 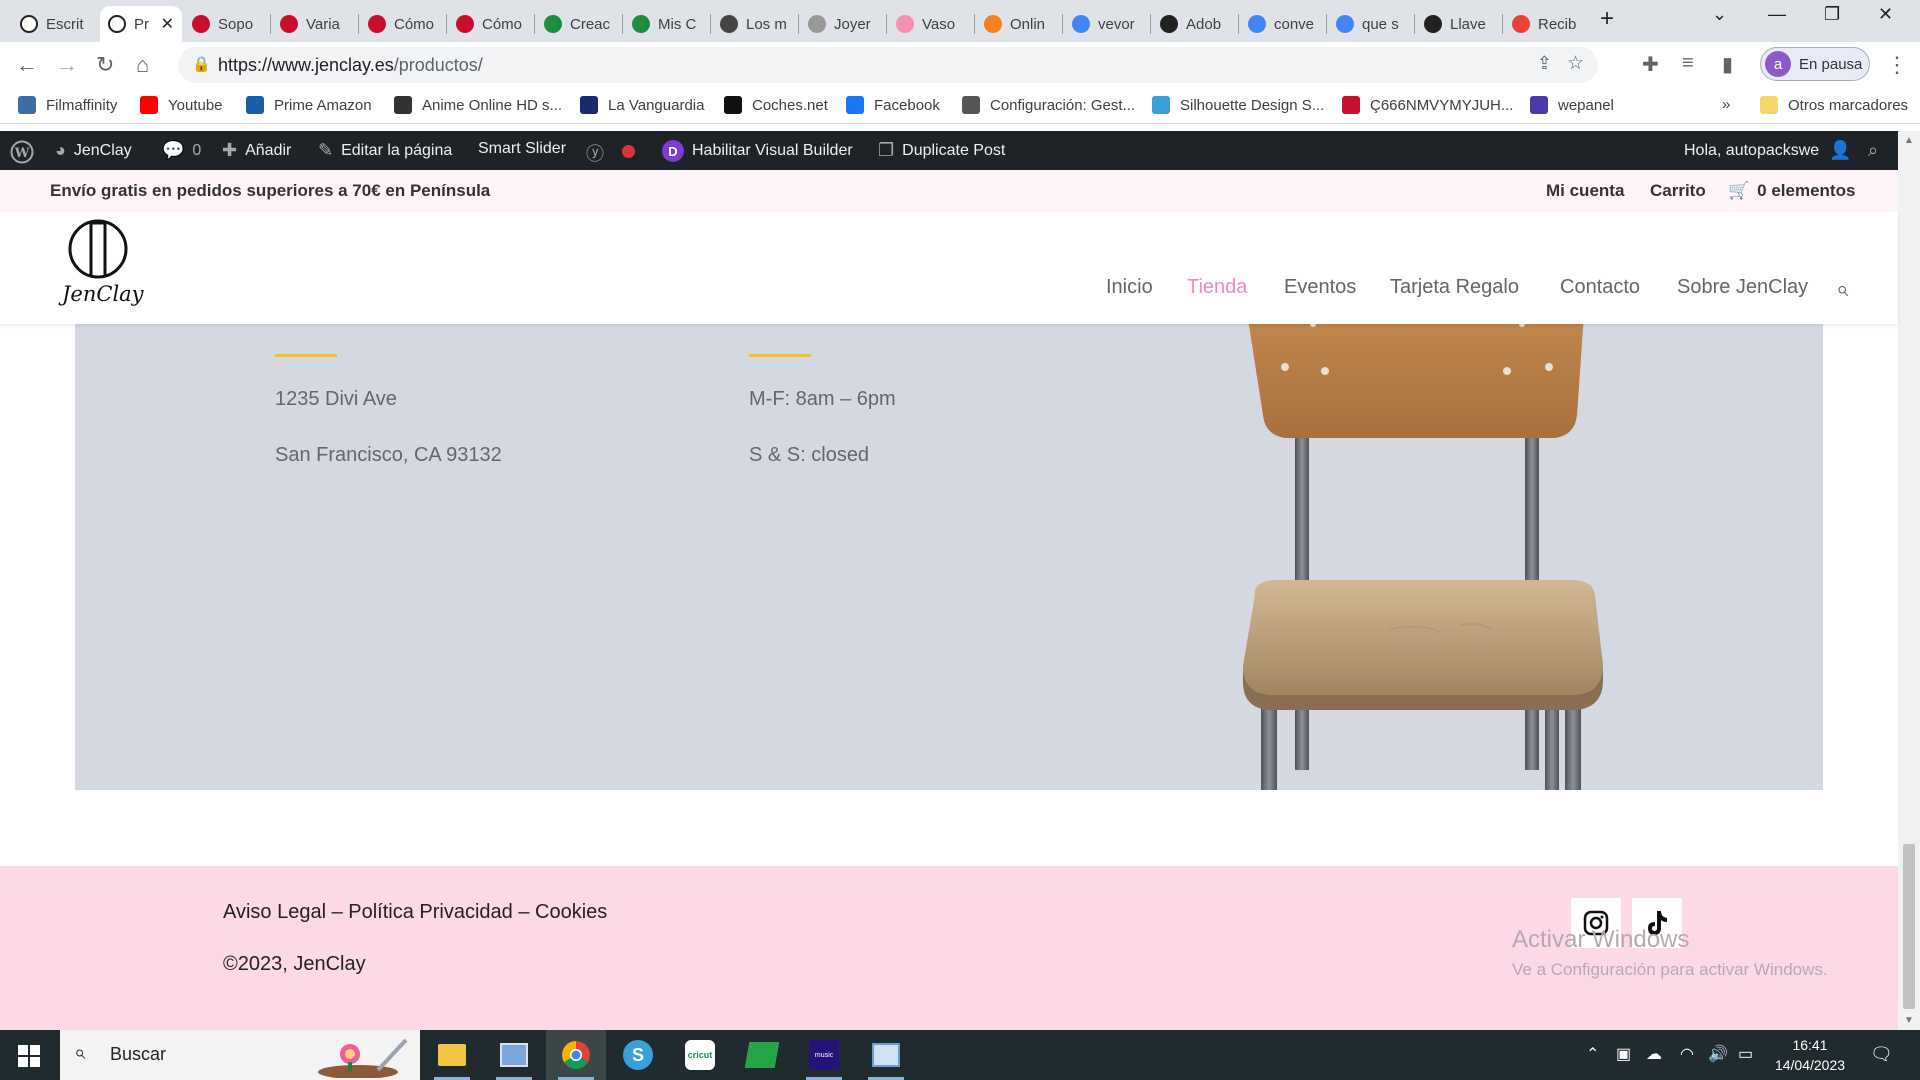 I want to click on wifi-icon: ◠, so click(x=1687, y=1054).